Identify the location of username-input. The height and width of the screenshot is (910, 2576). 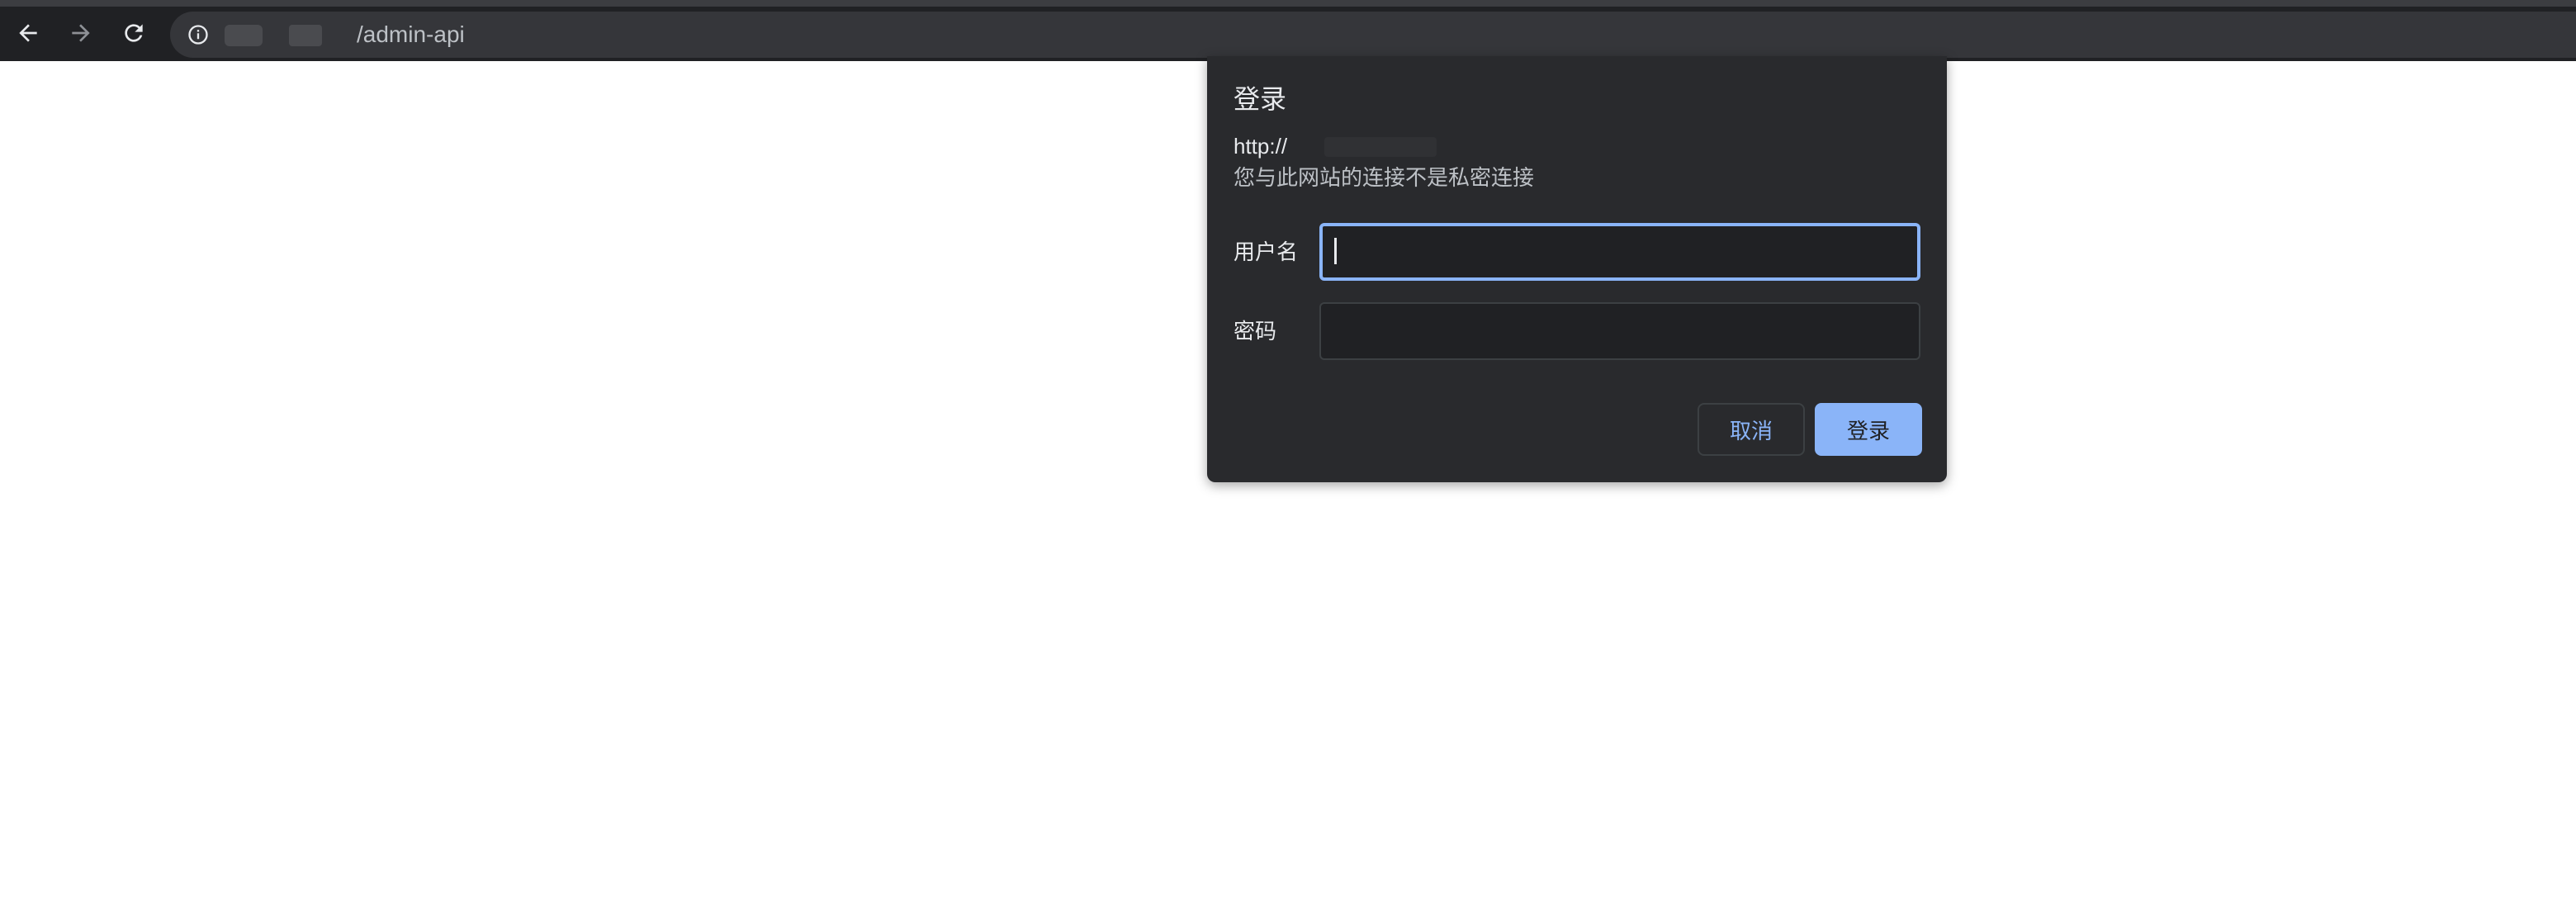
(1619, 252).